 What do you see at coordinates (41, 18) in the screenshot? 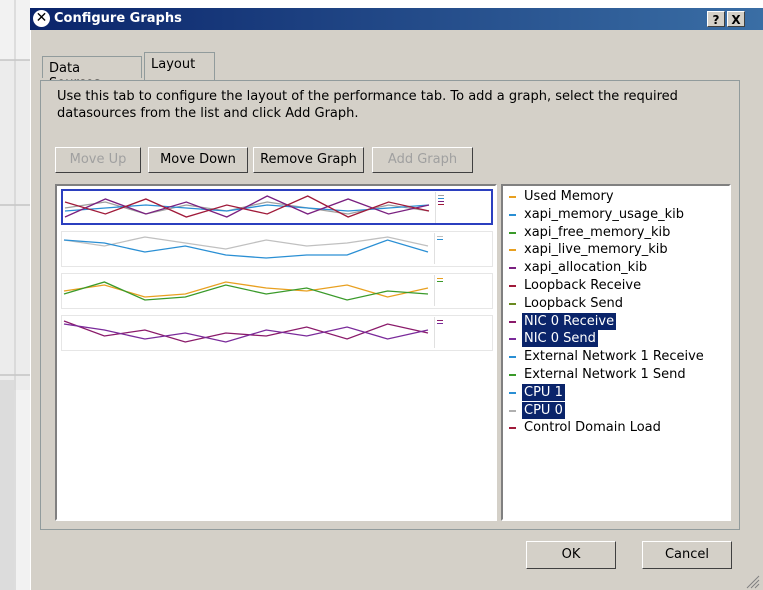
I see `app-x-icon: ✕` at bounding box center [41, 18].